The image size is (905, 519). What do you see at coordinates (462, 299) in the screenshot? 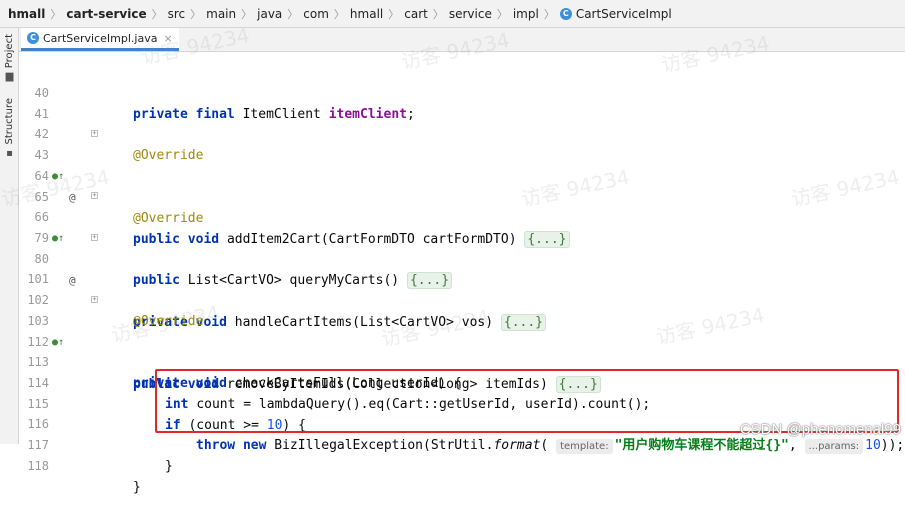
I see `code-line: 102 @Override` at bounding box center [462, 299].